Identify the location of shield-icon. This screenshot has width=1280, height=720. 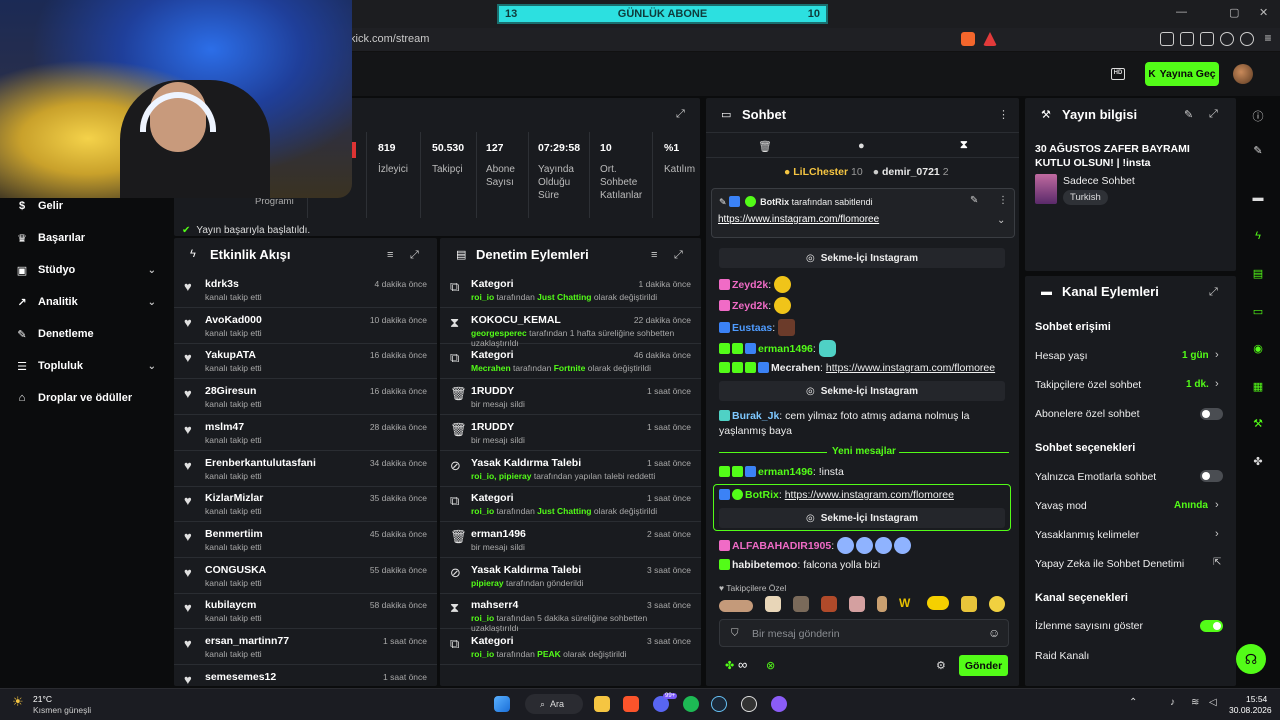
(1247, 39).